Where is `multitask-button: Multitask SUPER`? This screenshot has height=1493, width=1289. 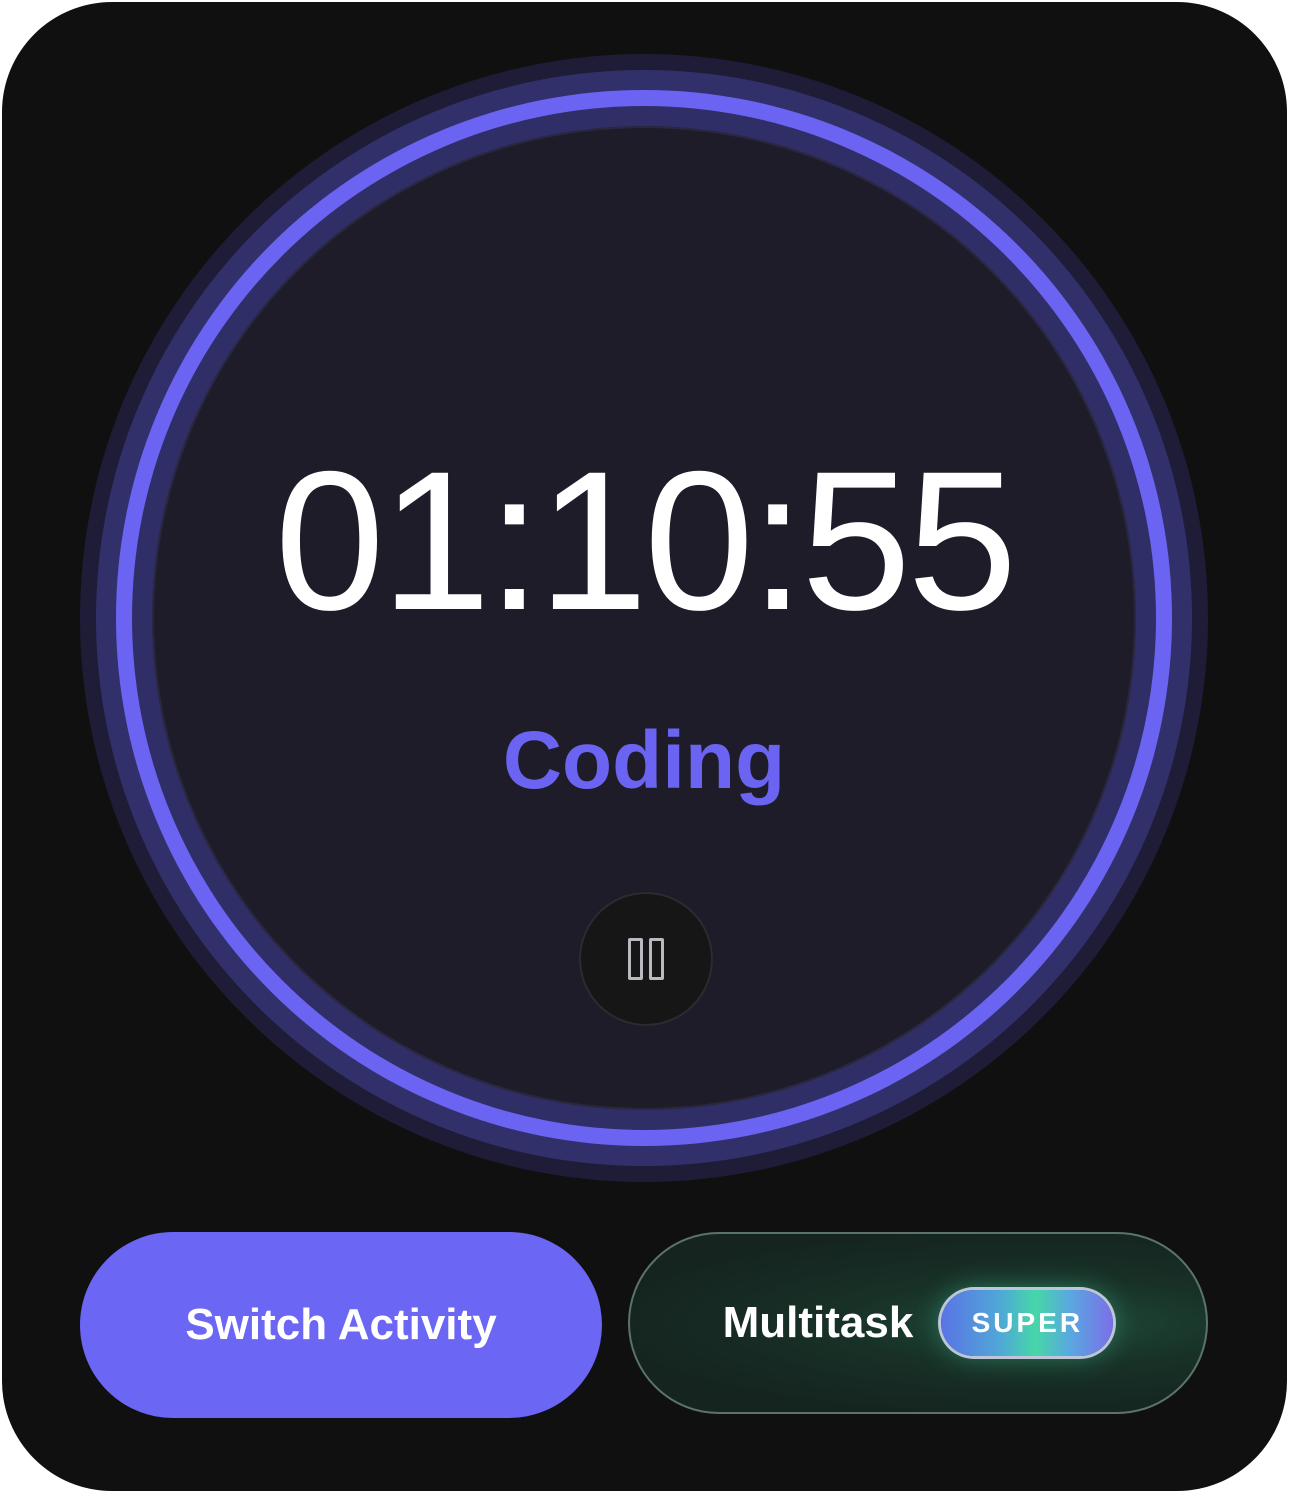
multitask-button: Multitask SUPER is located at coordinates (918, 1323).